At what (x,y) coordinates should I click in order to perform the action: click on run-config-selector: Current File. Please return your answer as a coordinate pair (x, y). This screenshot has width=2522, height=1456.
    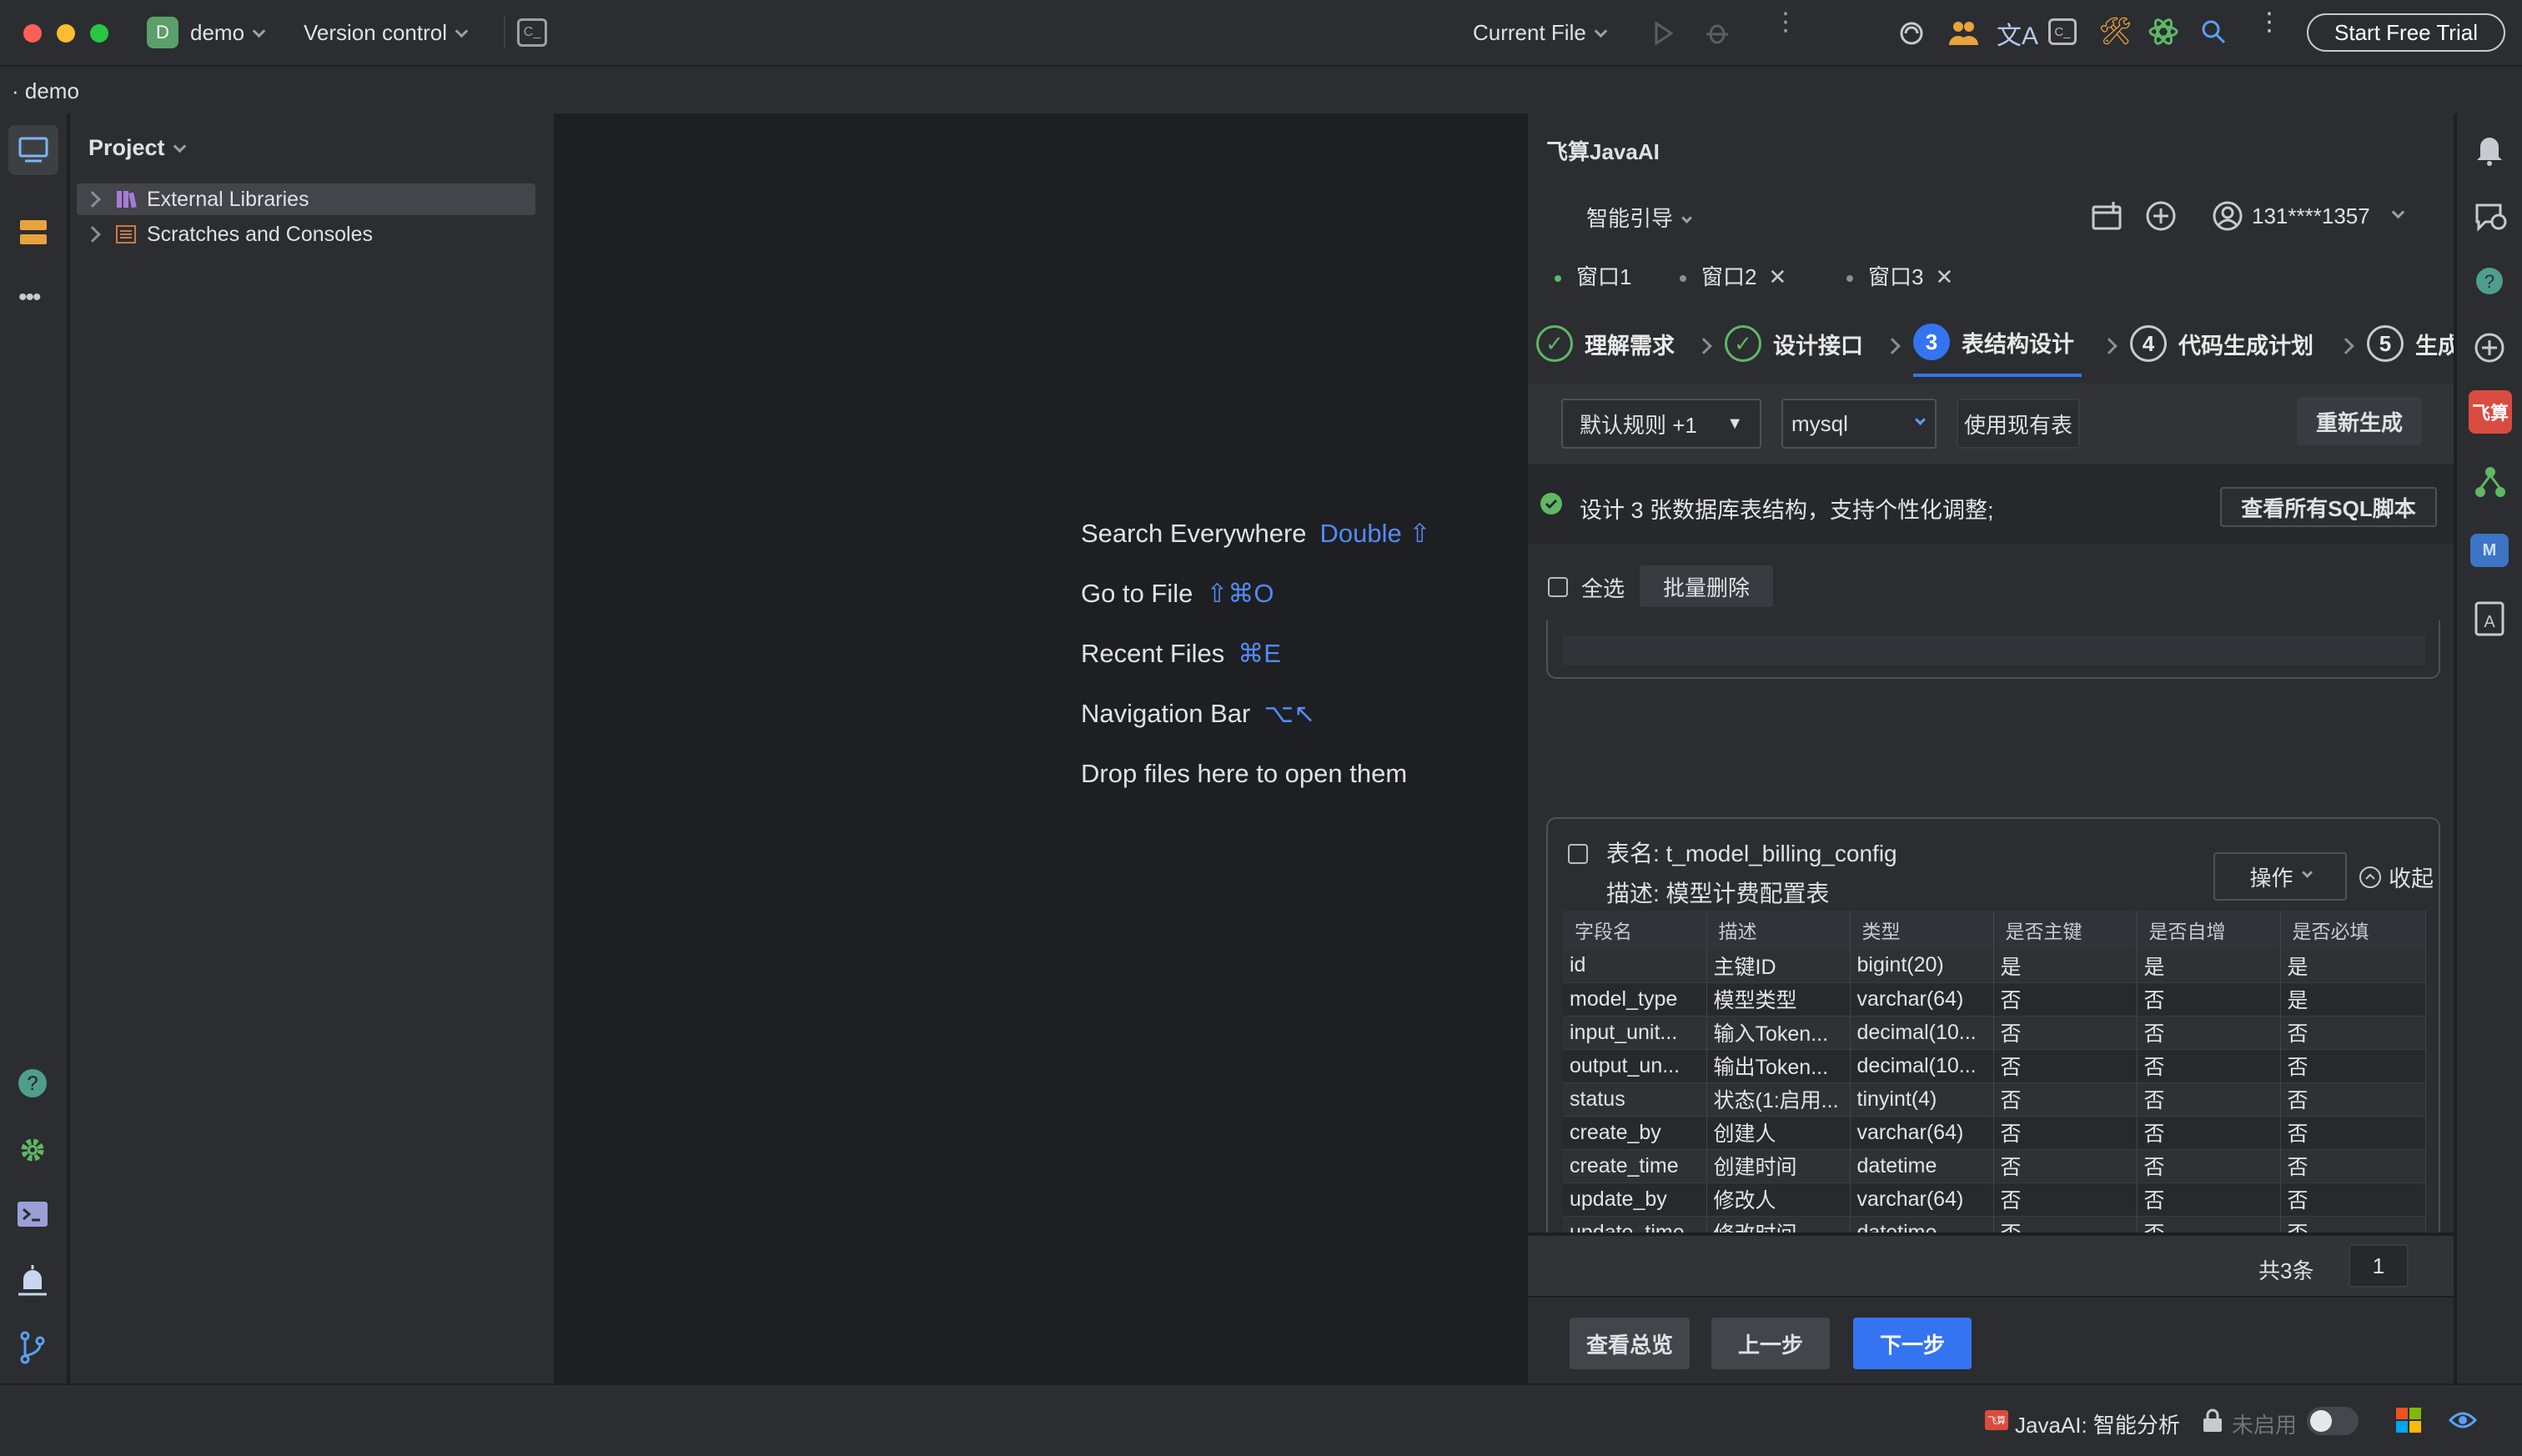
    Looking at the image, I should click on (1540, 33).